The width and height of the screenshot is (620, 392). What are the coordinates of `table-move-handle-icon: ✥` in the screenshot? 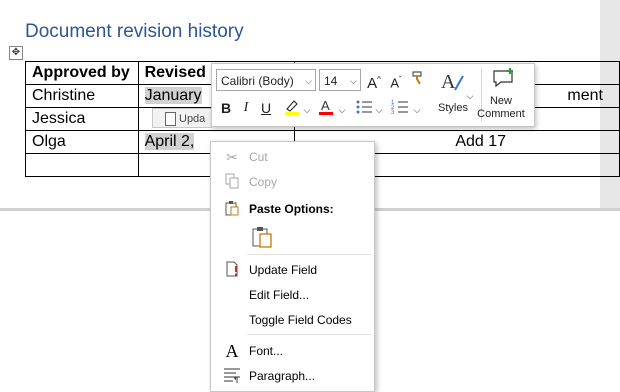 It's located at (16, 53).